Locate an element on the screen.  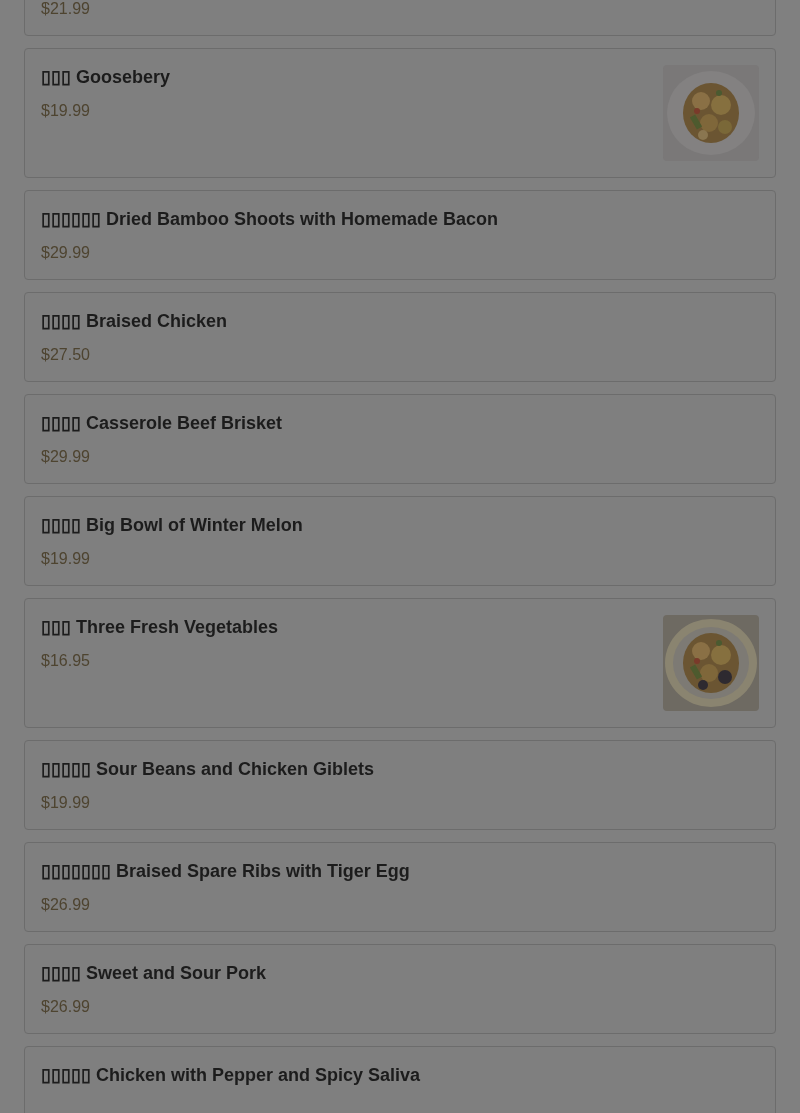
menu-item-card: ▯▯▯▯▯ Sour Beans and Chicken Giblets $19.99 is located at coordinates (400, 785).